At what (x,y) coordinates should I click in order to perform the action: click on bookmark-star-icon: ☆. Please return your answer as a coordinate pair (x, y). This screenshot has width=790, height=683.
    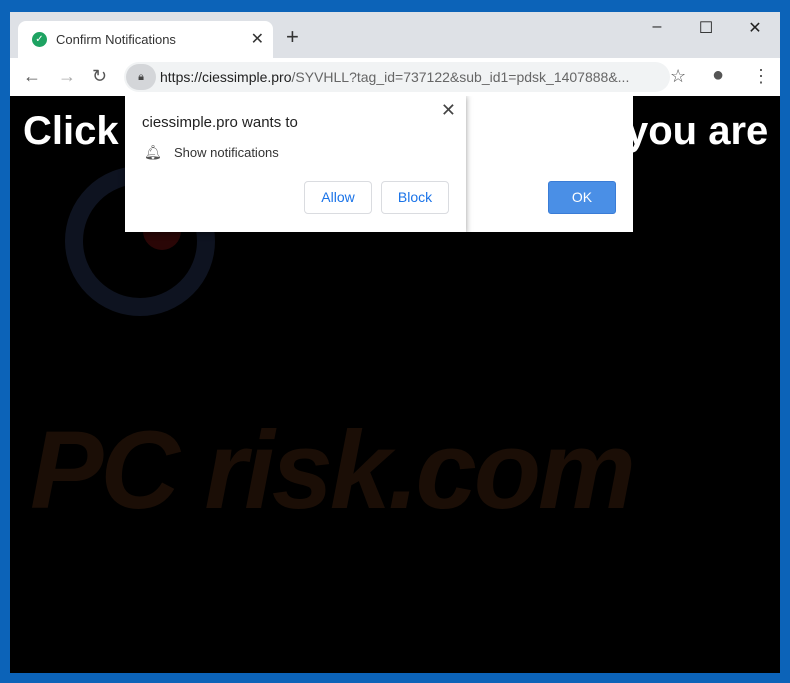
    Looking at the image, I should click on (678, 76).